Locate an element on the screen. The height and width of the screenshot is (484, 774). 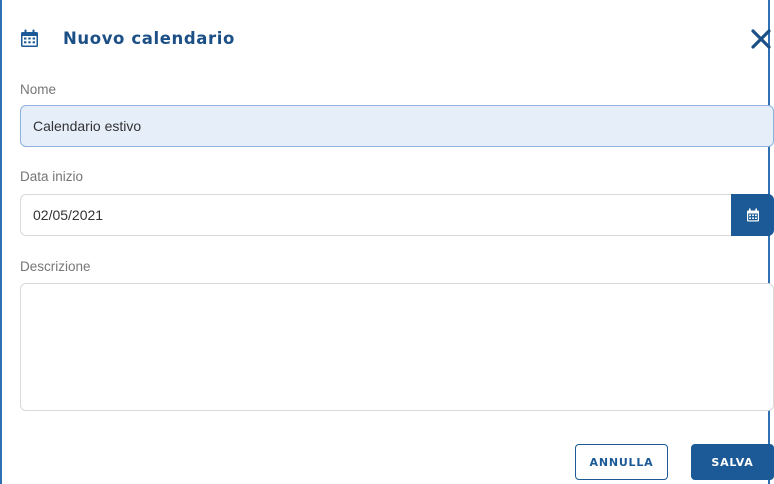
name-label: Nome is located at coordinates (38, 89).